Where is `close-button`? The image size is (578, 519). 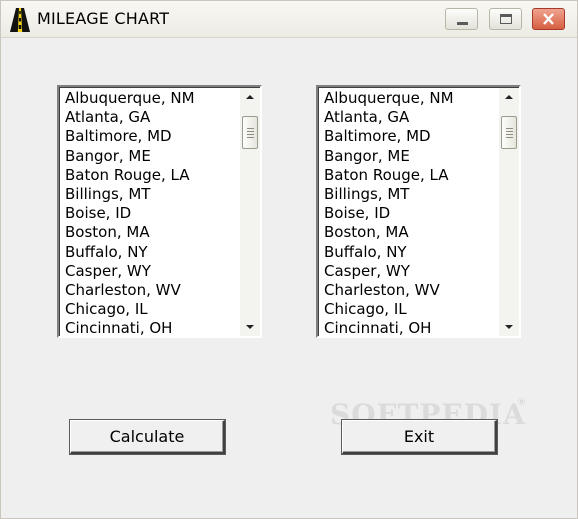 close-button is located at coordinates (548, 19).